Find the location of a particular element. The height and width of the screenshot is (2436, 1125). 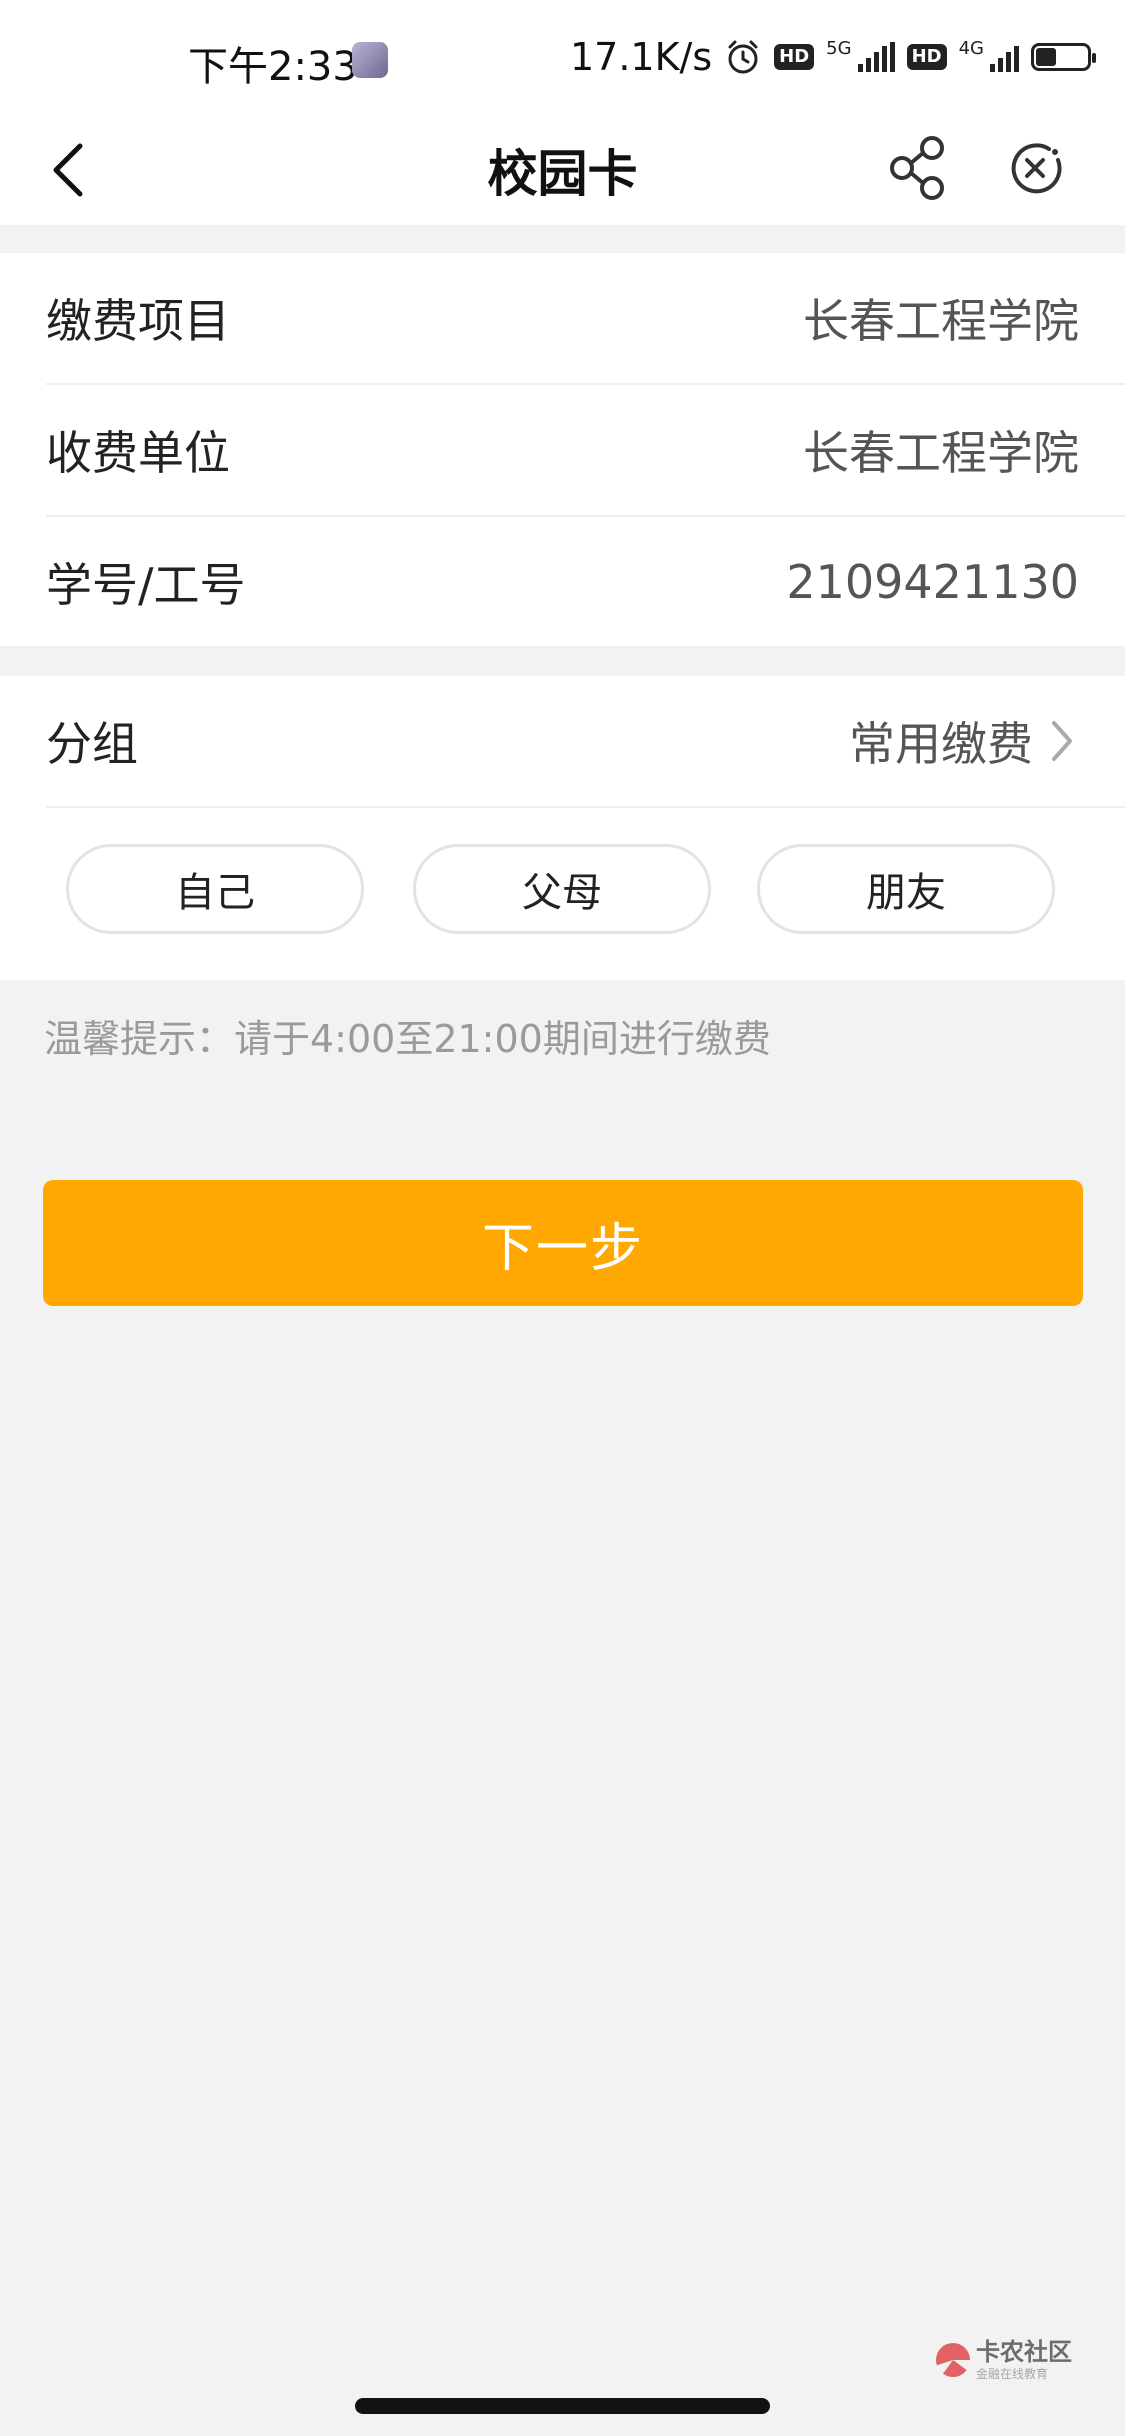

student-id-value: 2109421130 is located at coordinates (932, 582).